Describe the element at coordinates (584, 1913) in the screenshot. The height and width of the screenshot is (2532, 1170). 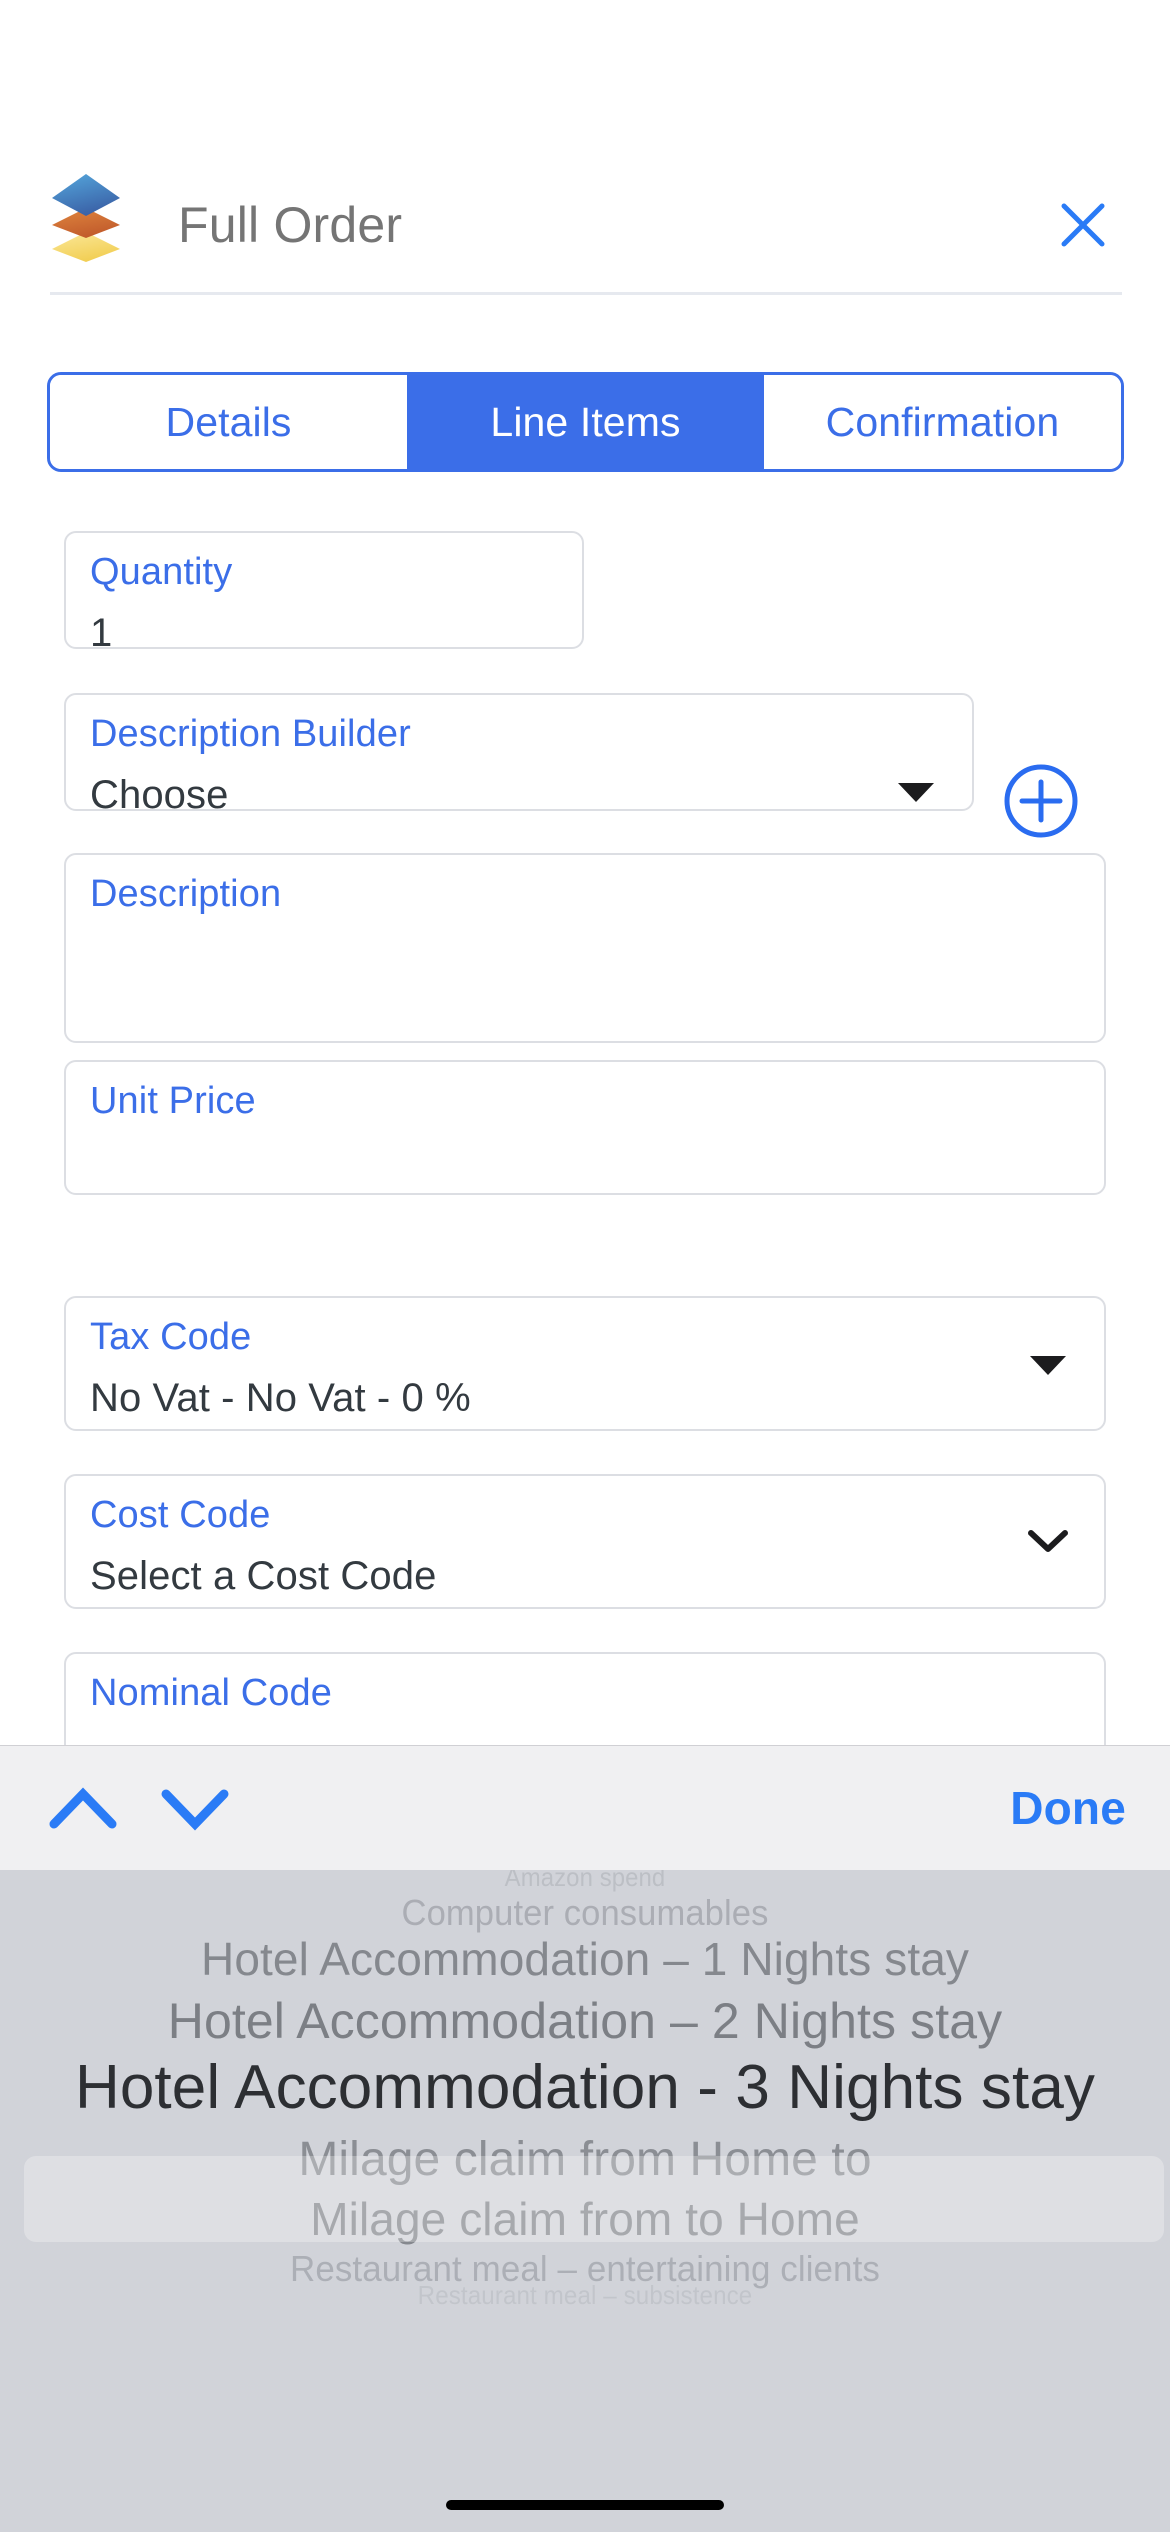
I see `picker-option: Computer consumables` at that location.